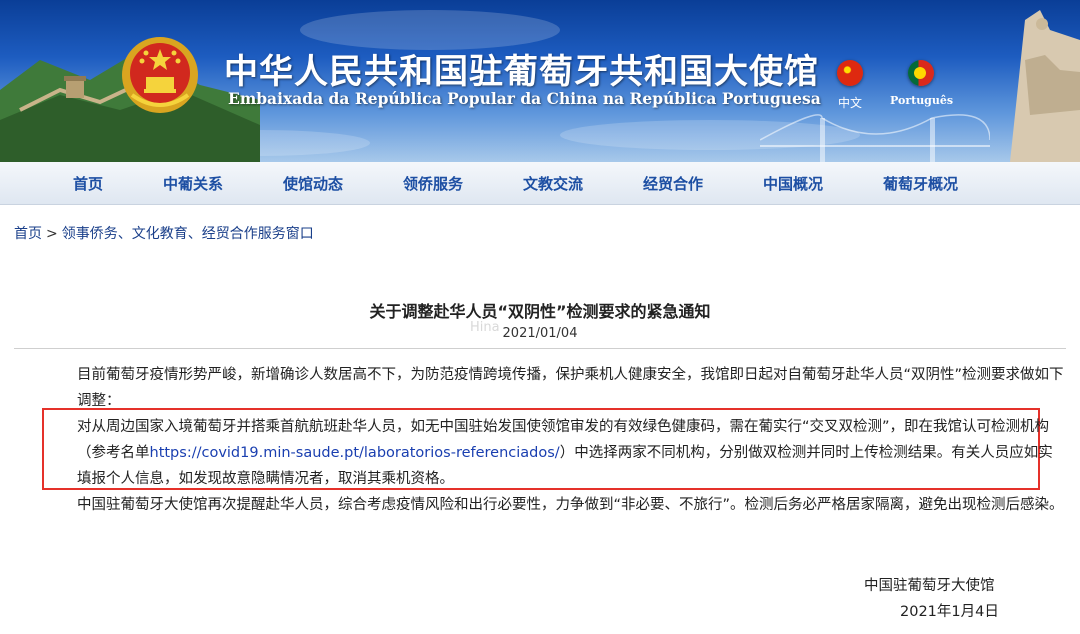 The height and width of the screenshot is (634, 1080). What do you see at coordinates (540, 348) in the screenshot?
I see `title-divider` at bounding box center [540, 348].